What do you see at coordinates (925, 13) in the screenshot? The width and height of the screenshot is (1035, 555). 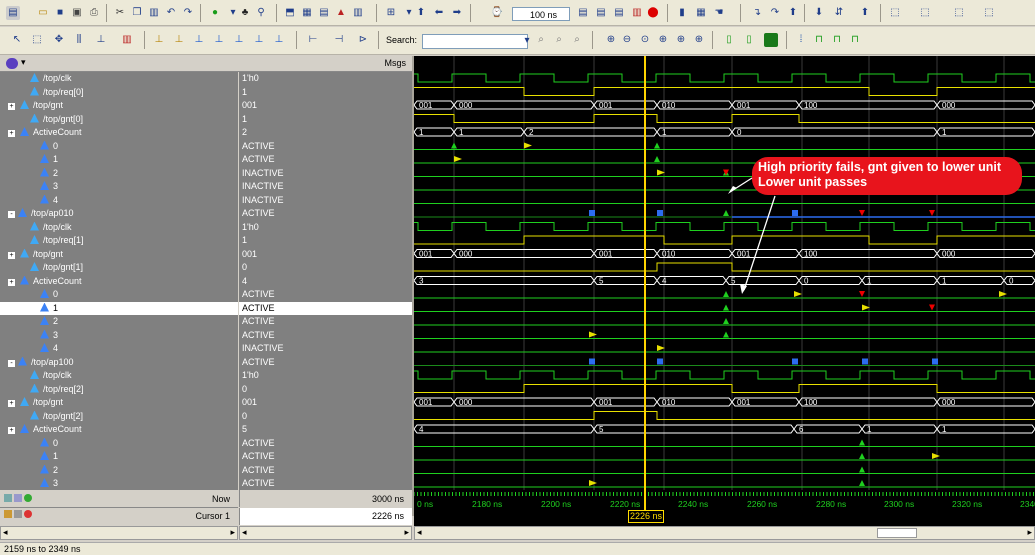 I see `add-list-icon: ⬚` at bounding box center [925, 13].